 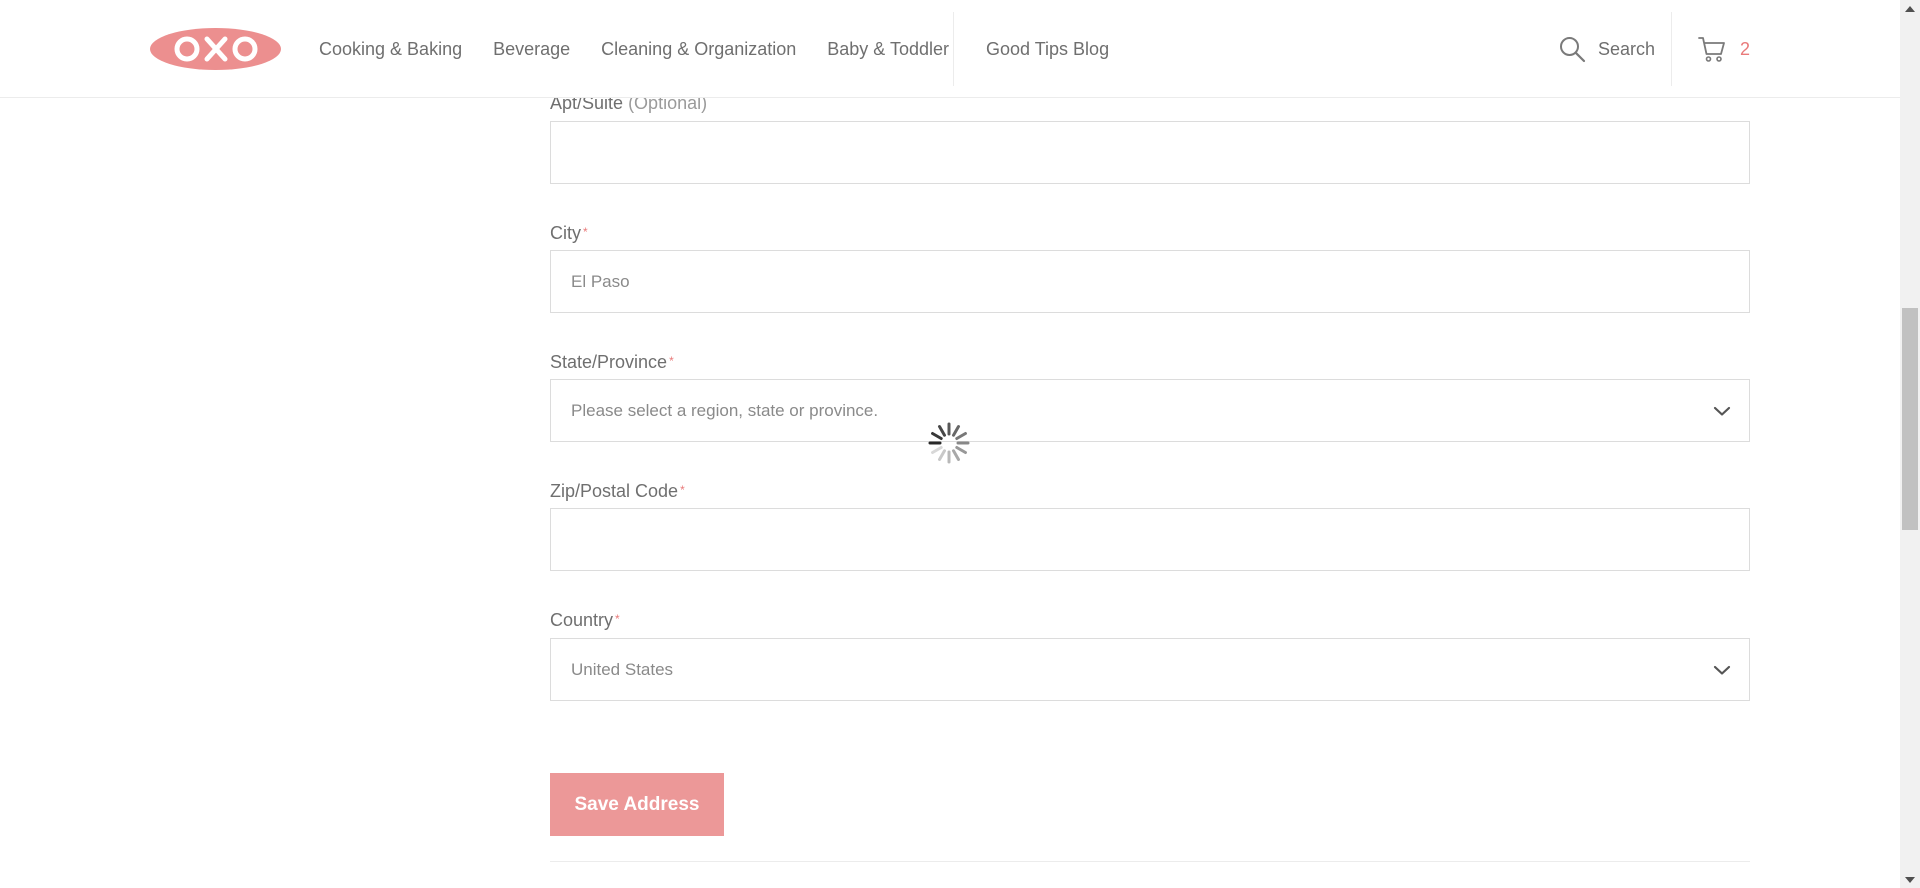 What do you see at coordinates (1150, 281) in the screenshot?
I see `city-input: El Paso` at bounding box center [1150, 281].